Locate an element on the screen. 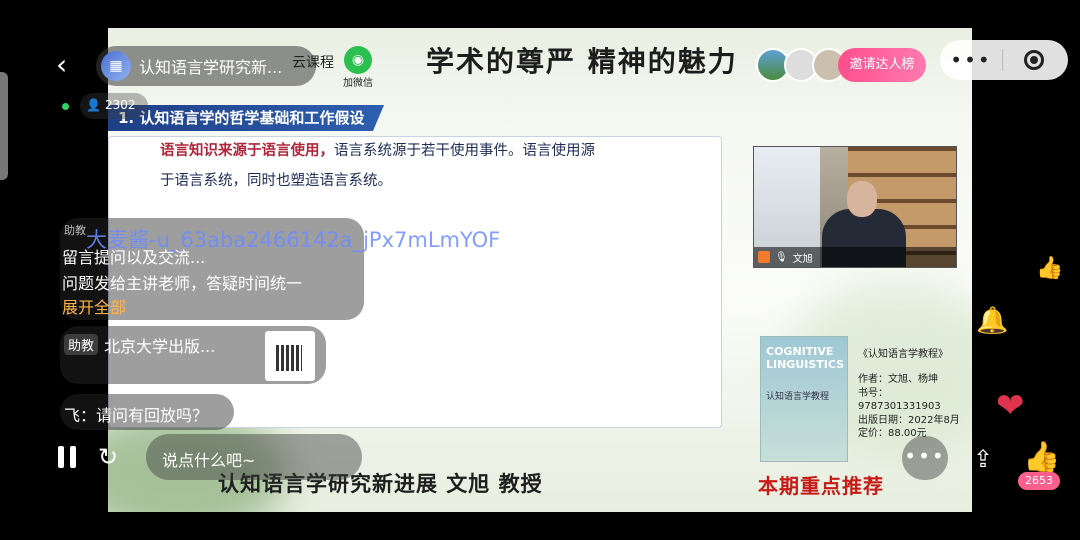 This screenshot has width=1080, height=540. cam-label-bar: 🎙 文旭 is located at coordinates (855, 257).